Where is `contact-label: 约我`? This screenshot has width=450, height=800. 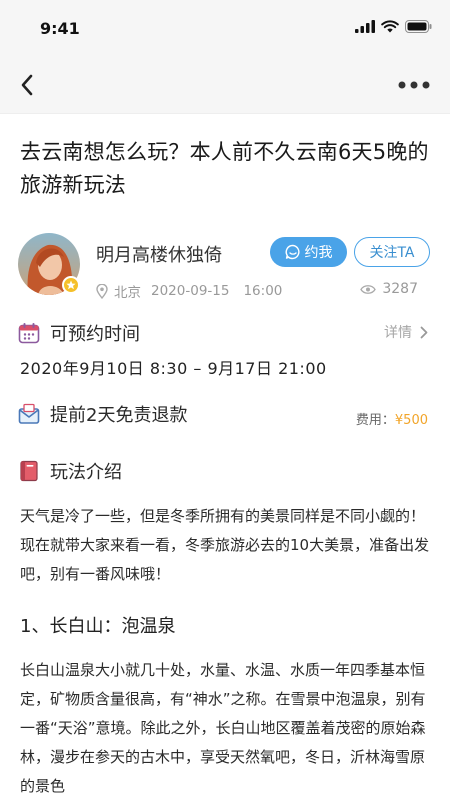 contact-label: 约我 is located at coordinates (318, 253).